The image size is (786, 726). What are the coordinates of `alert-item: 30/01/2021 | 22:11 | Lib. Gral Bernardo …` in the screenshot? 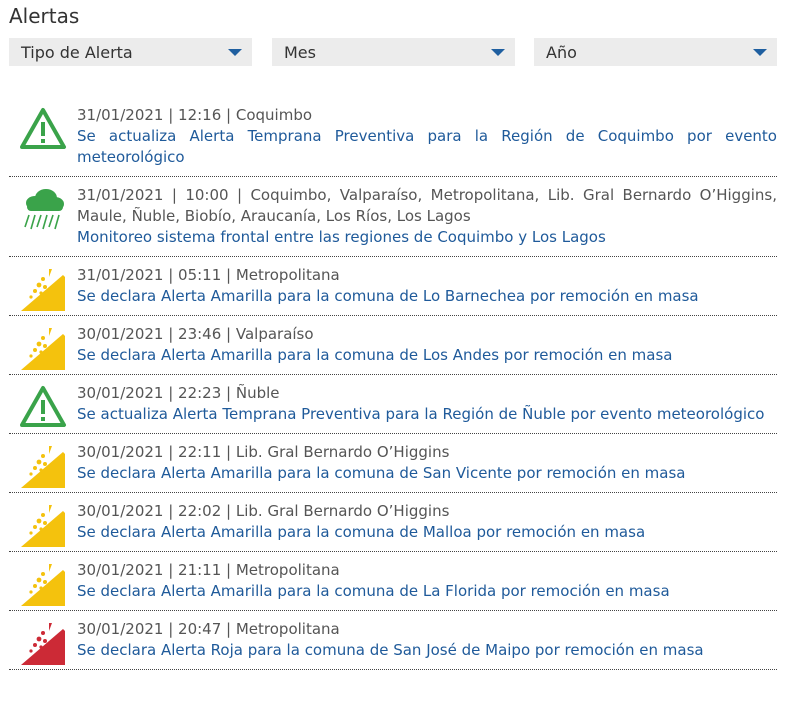 It's located at (393, 463).